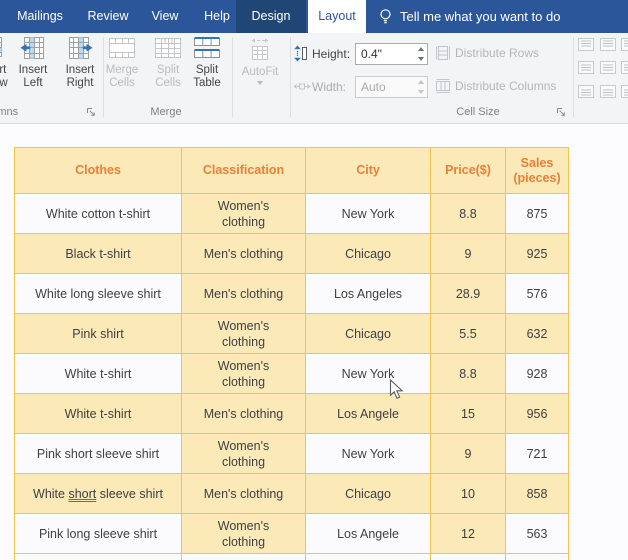  Describe the element at coordinates (624, 44) in the screenshot. I see `align-top-right-button` at that location.